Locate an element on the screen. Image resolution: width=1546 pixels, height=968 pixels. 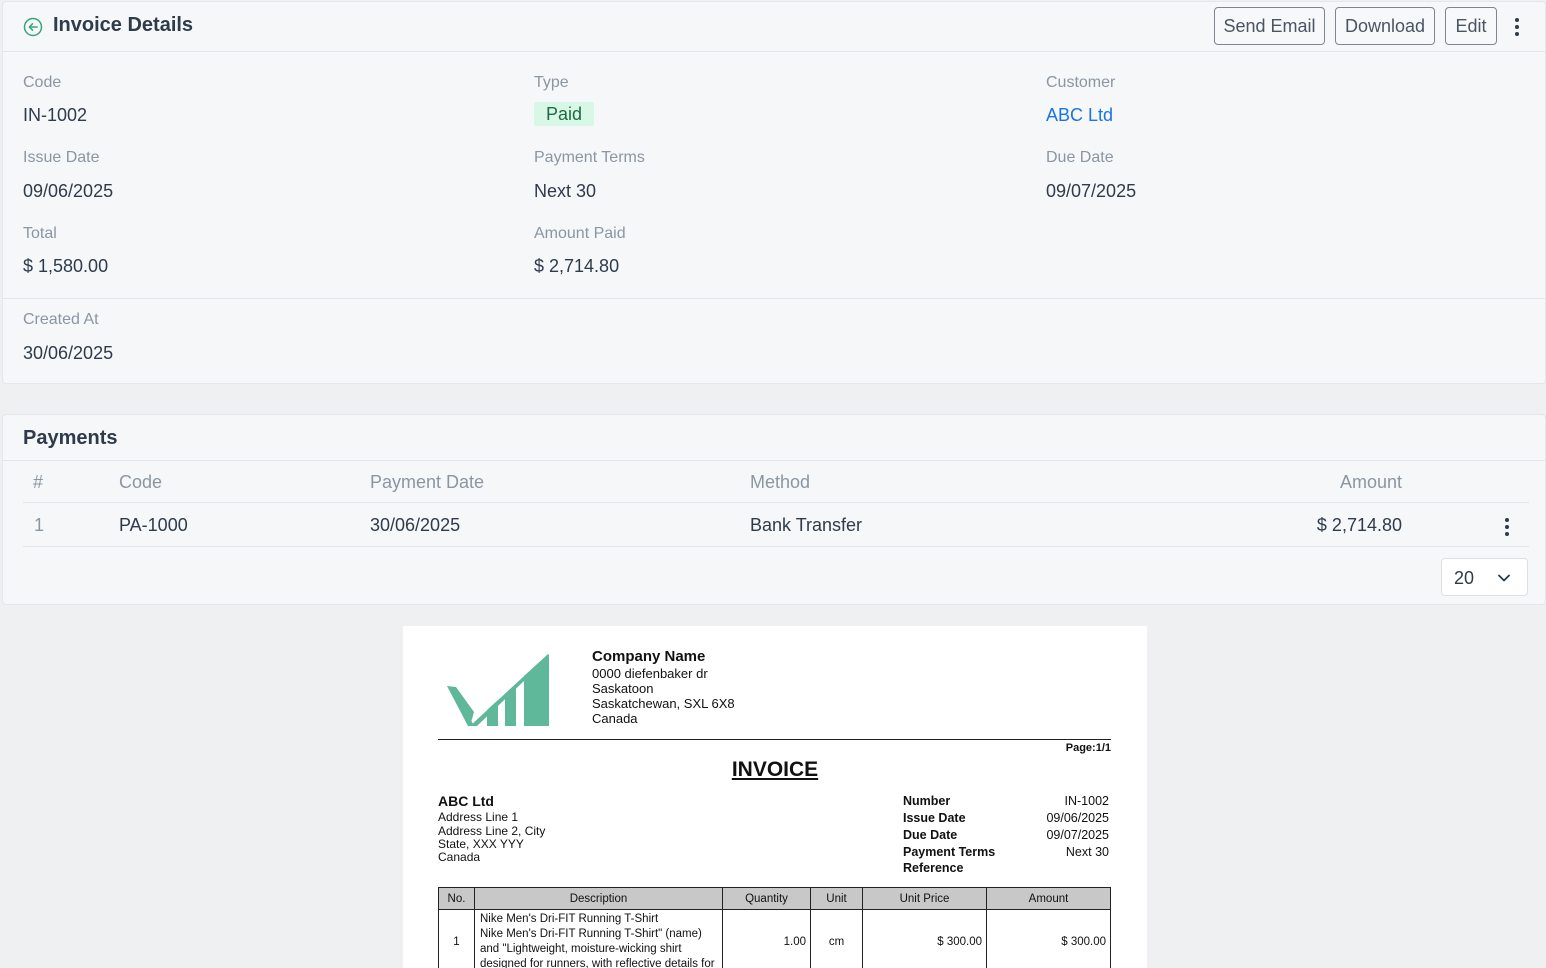
meta-payment-terms-label: Payment Terms is located at coordinates (949, 852).